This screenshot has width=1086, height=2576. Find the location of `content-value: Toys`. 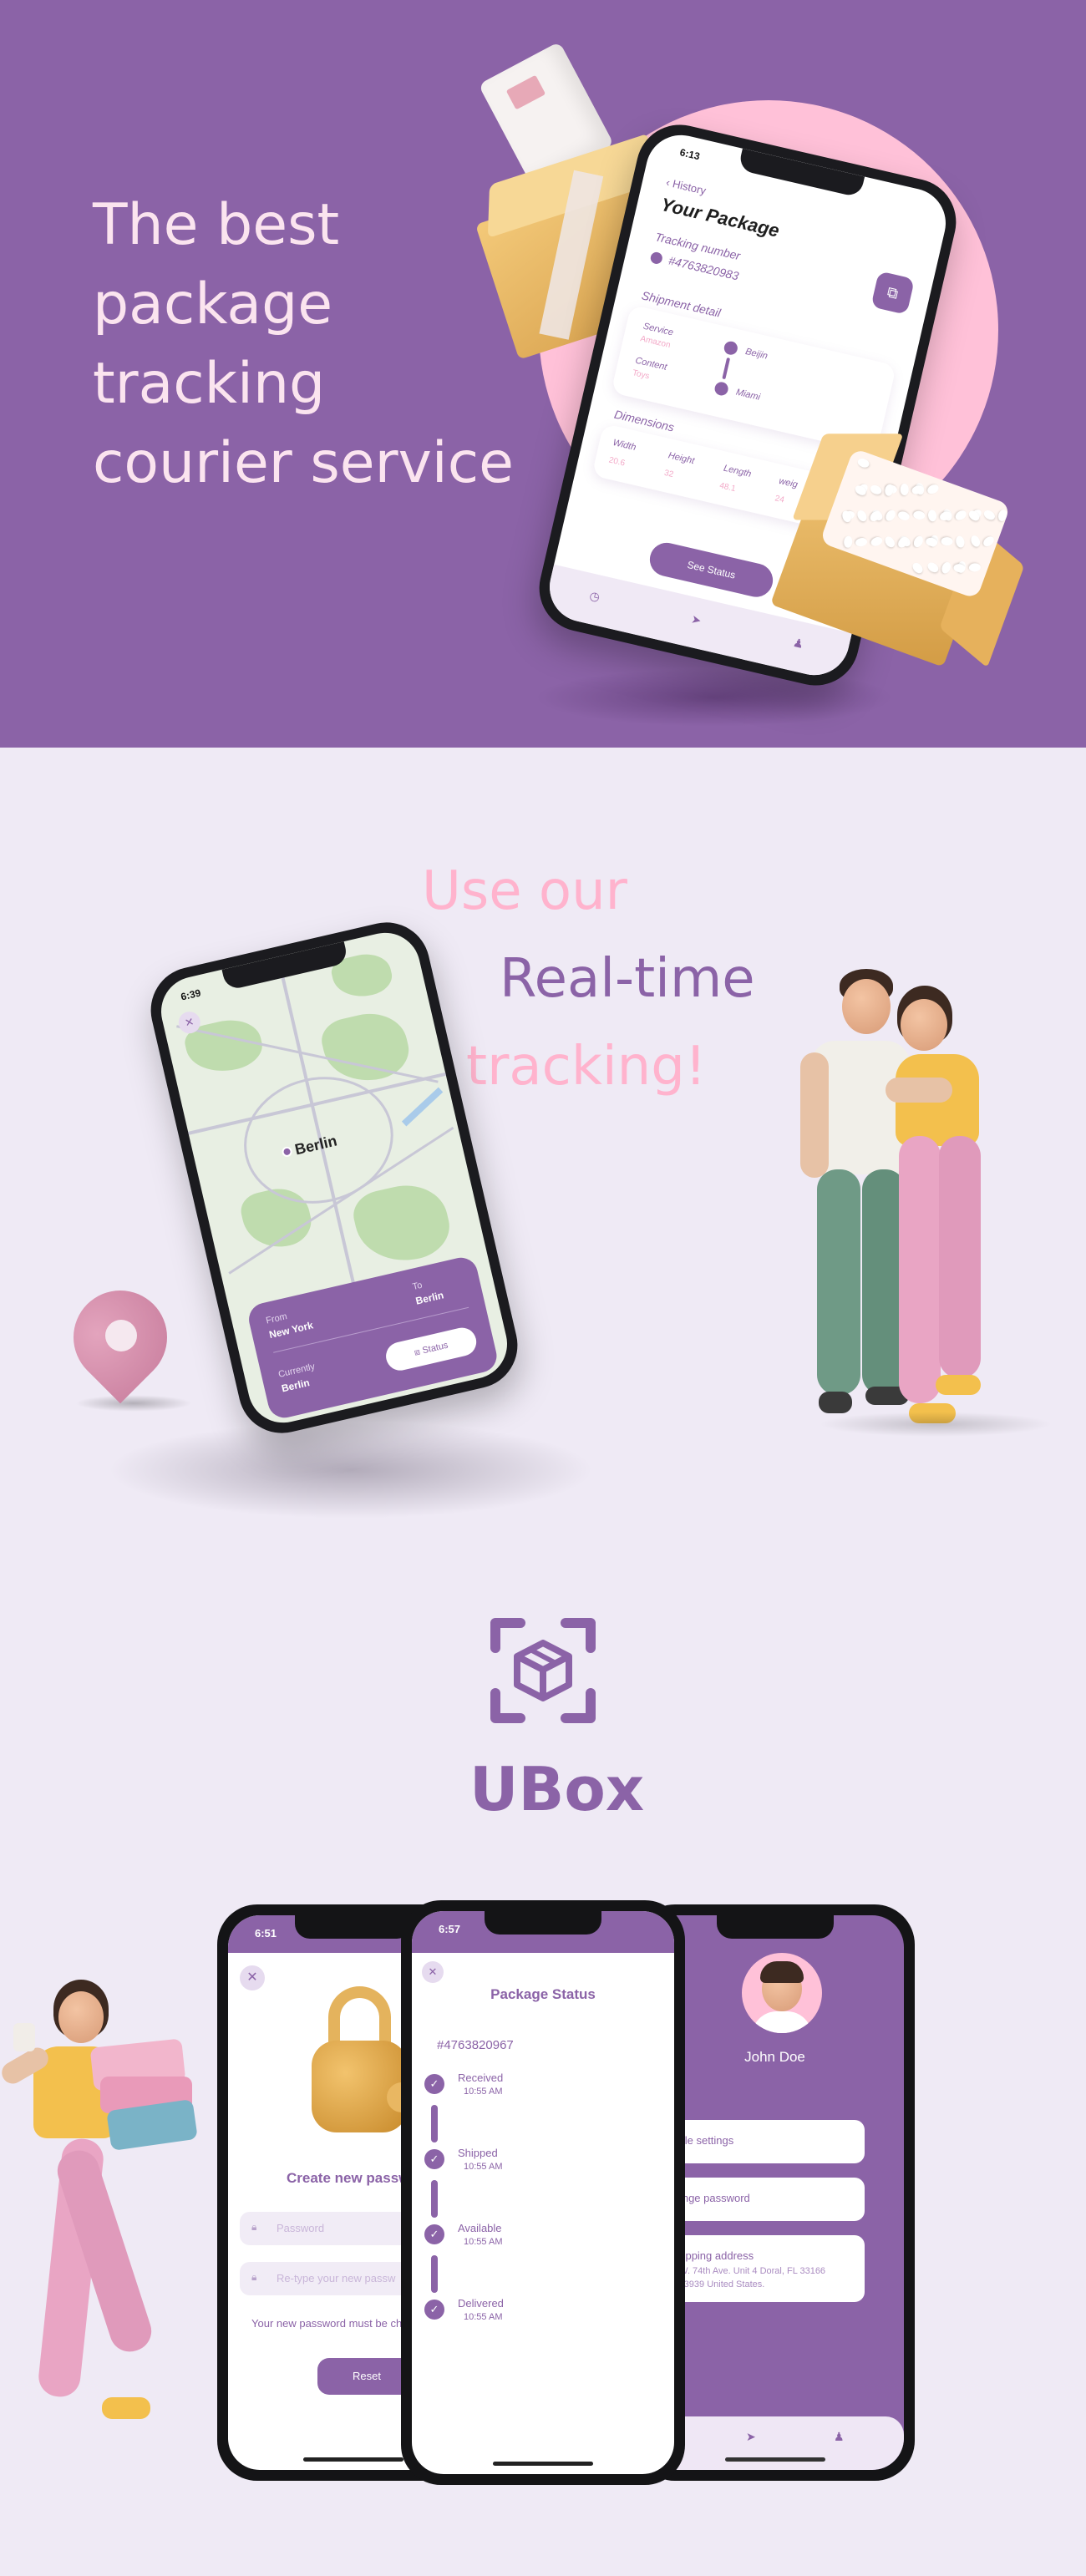

content-value: Toys is located at coordinates (641, 375).